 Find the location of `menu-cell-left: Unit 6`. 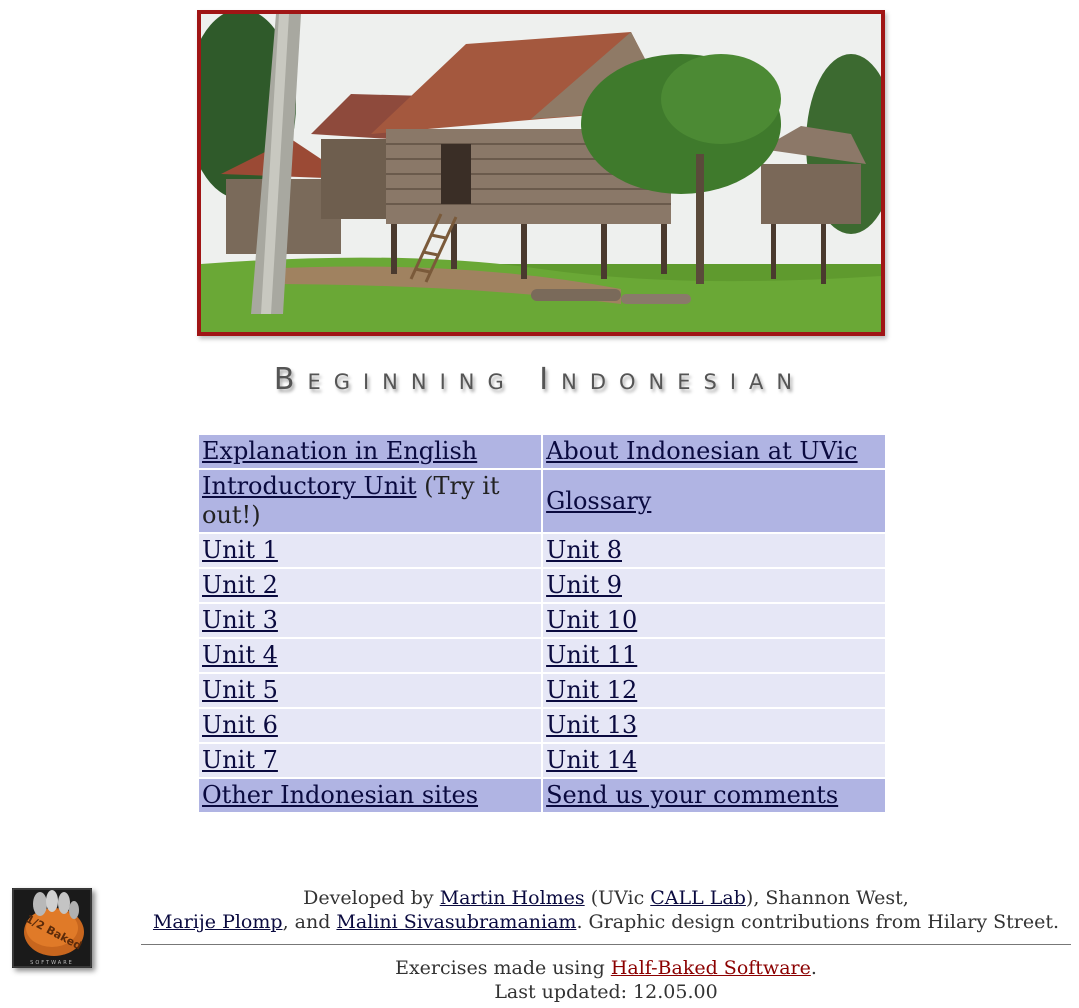

menu-cell-left: Unit 6 is located at coordinates (370, 725).